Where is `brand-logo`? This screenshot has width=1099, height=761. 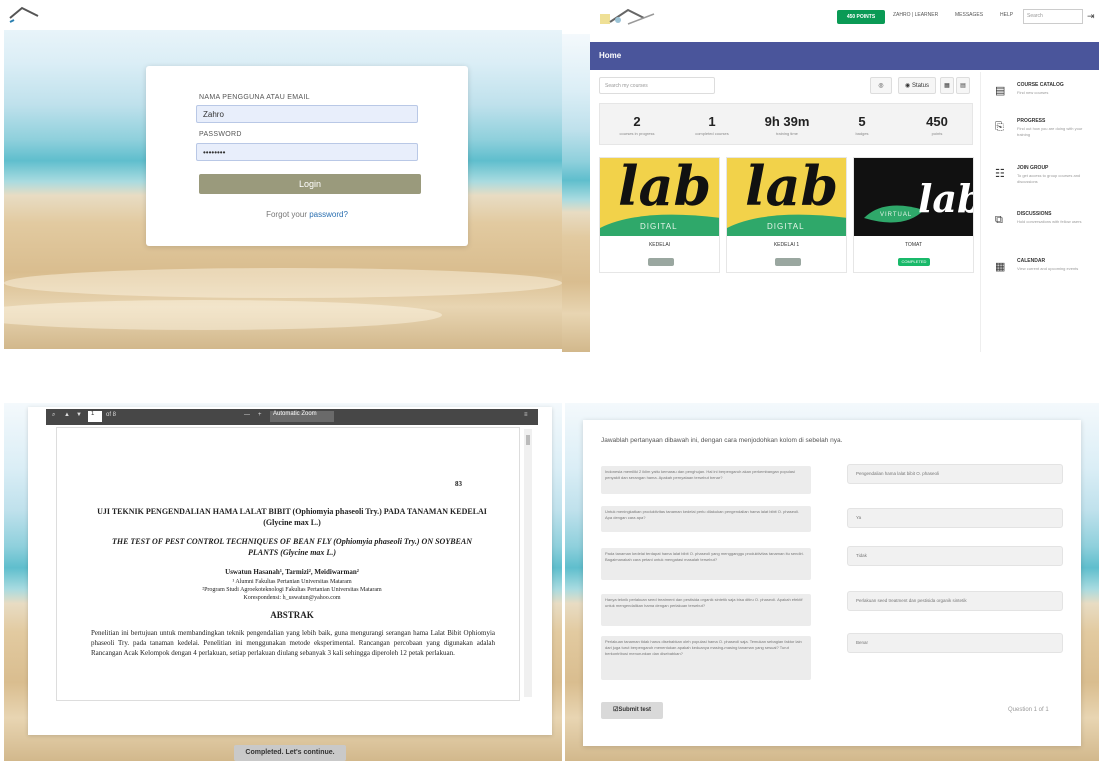
brand-logo is located at coordinates (630, 17).